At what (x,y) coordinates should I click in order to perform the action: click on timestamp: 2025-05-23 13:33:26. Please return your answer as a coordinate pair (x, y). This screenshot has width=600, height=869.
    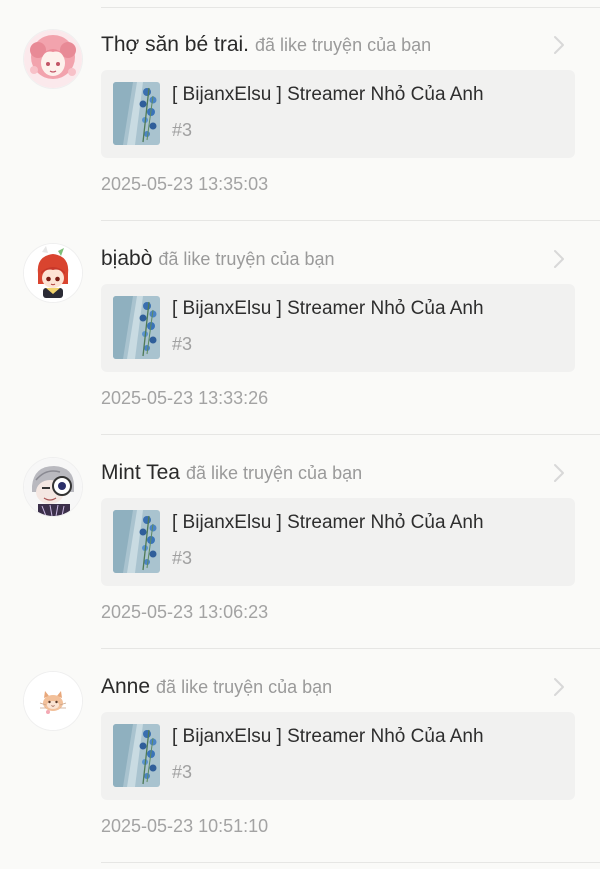
    Looking at the image, I should click on (185, 398).